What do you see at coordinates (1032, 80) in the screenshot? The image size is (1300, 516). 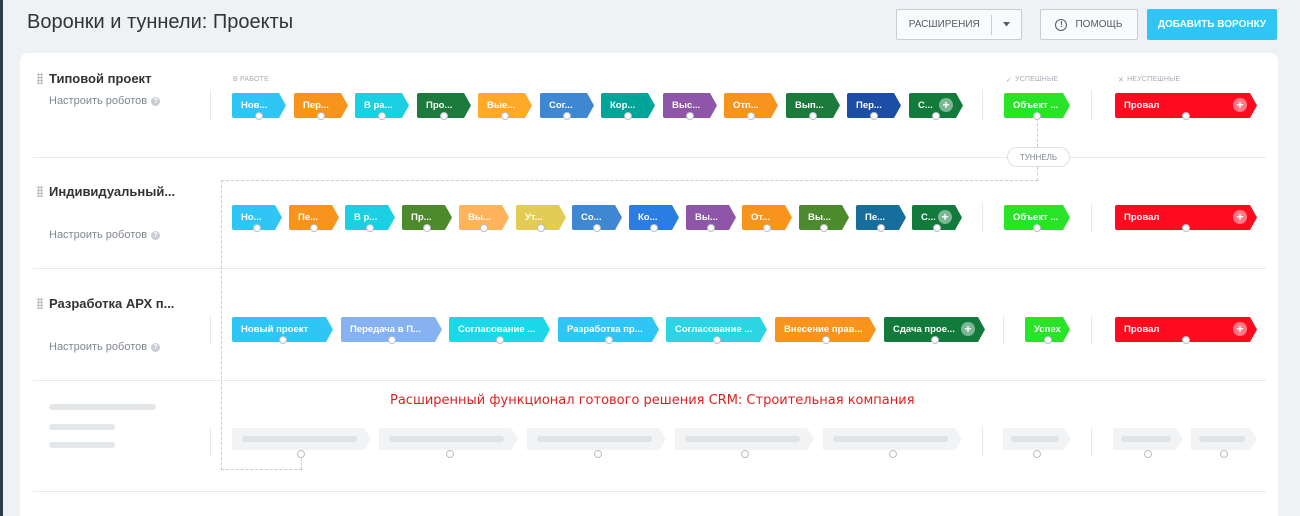 I see `column-success-label: ✓ УСПЕШНЫЕ` at bounding box center [1032, 80].